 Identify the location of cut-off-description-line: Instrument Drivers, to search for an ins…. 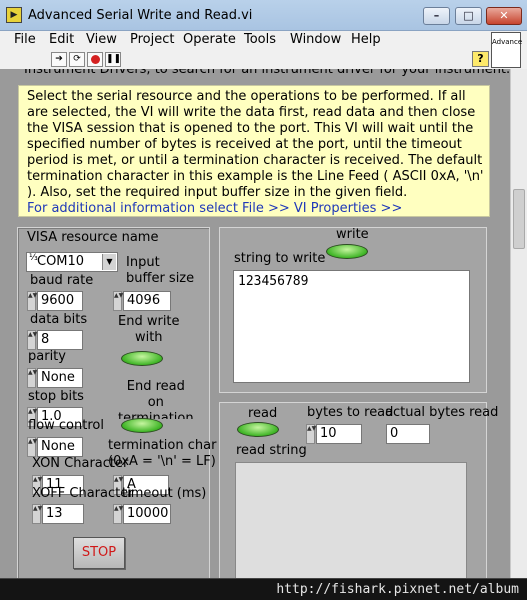
(267, 73).